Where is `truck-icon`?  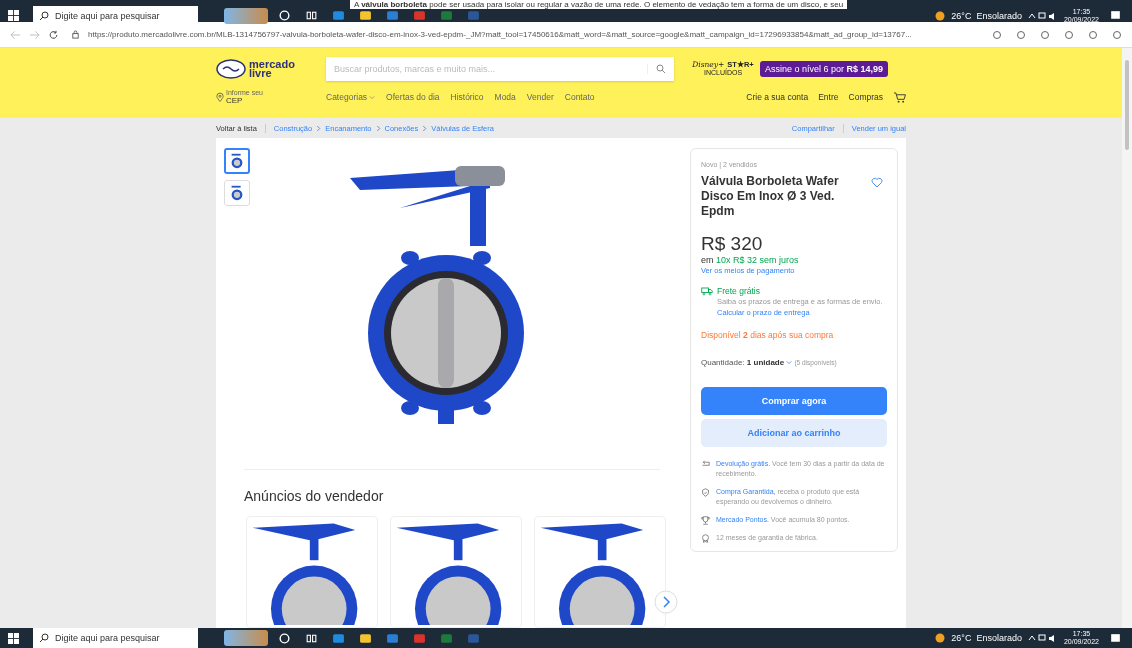
truck-icon is located at coordinates (707, 291).